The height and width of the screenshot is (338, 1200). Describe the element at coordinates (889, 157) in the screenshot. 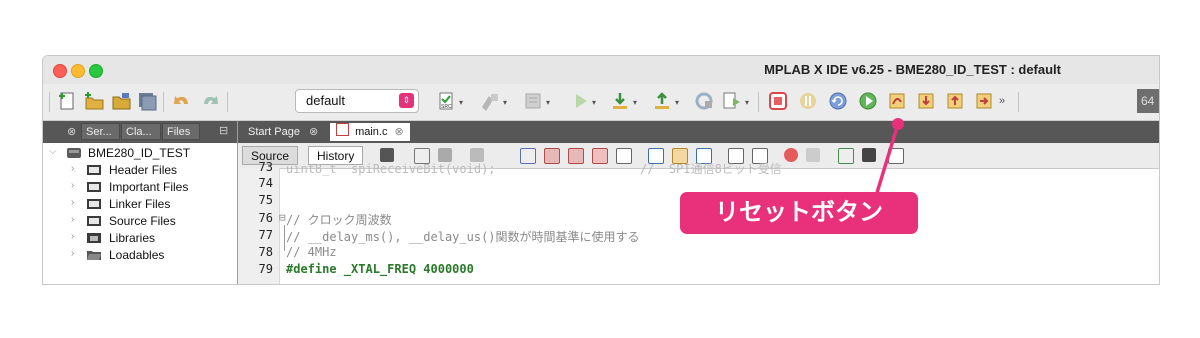

I see `annotation-pointer` at that location.